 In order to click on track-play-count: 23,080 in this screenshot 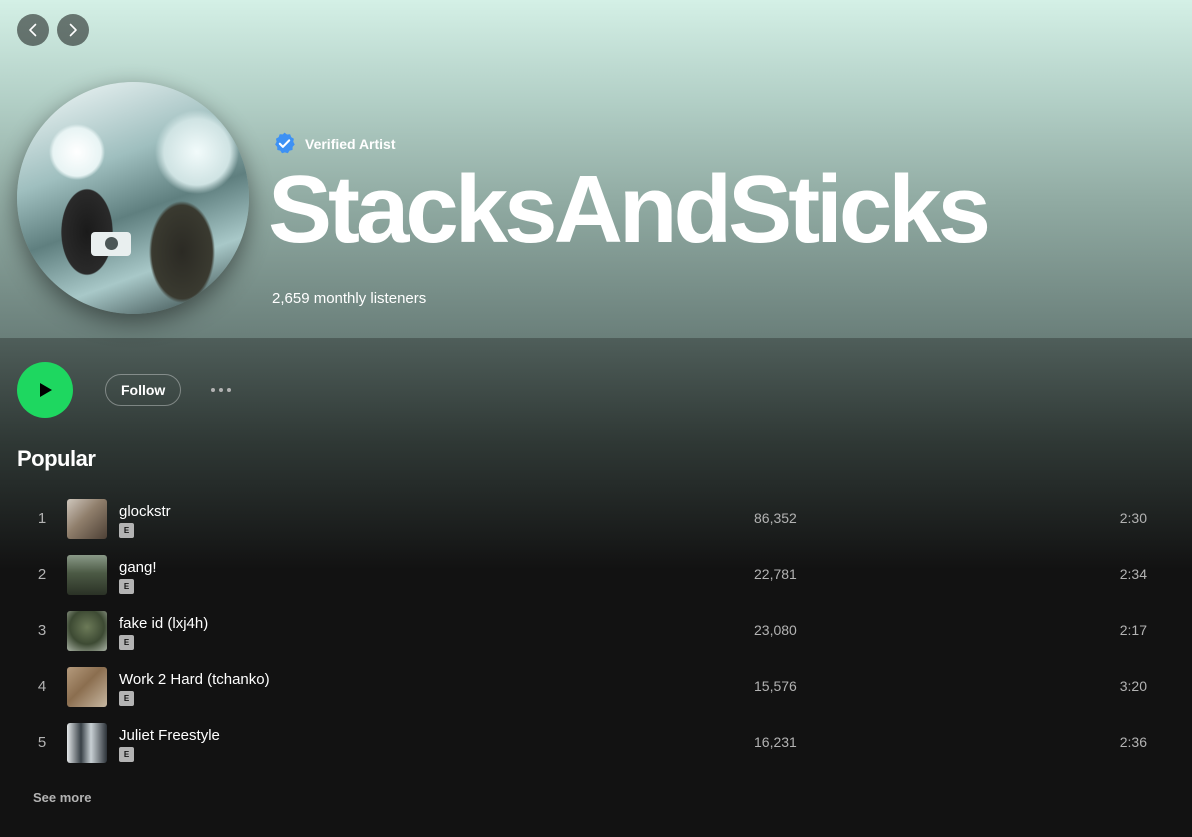, I will do `click(775, 630)`.